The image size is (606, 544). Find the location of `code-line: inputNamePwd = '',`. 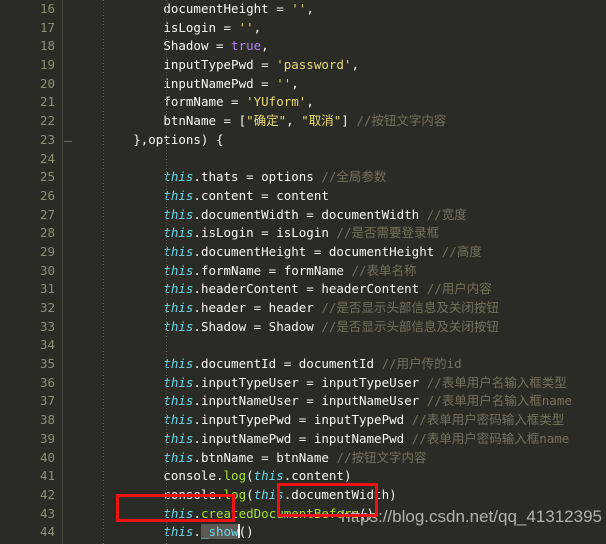

code-line: inputNamePwd = '', is located at coordinates (334, 84).